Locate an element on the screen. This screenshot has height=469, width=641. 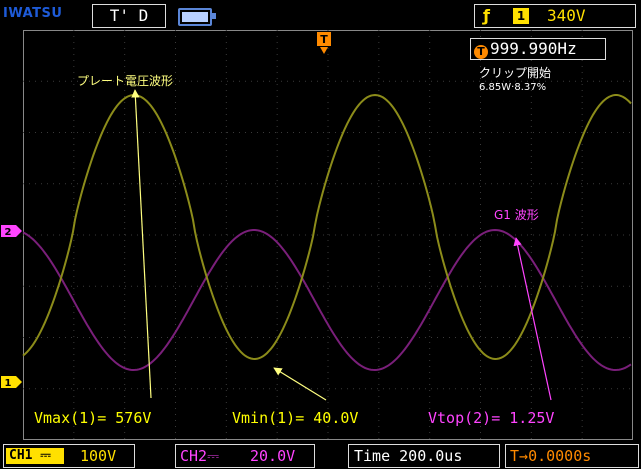
clip-values-note: 6.85W·8.37% is located at coordinates (513, 87).